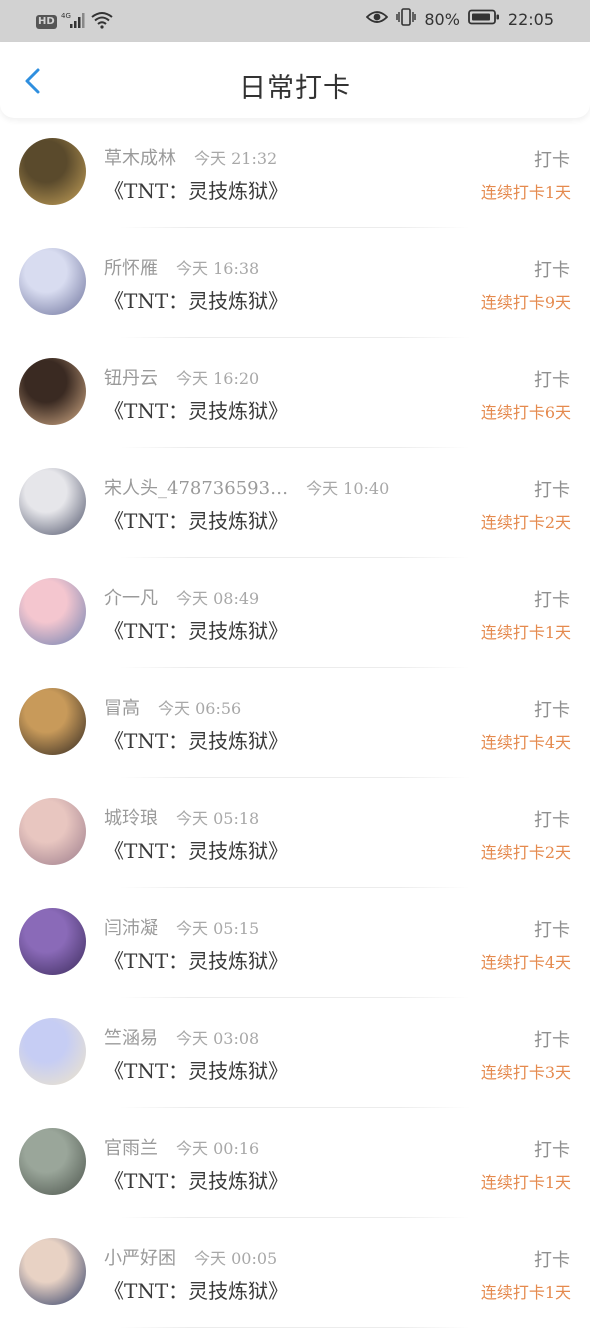 The width and height of the screenshot is (590, 1328). I want to click on network-type: 4G, so click(66, 16).